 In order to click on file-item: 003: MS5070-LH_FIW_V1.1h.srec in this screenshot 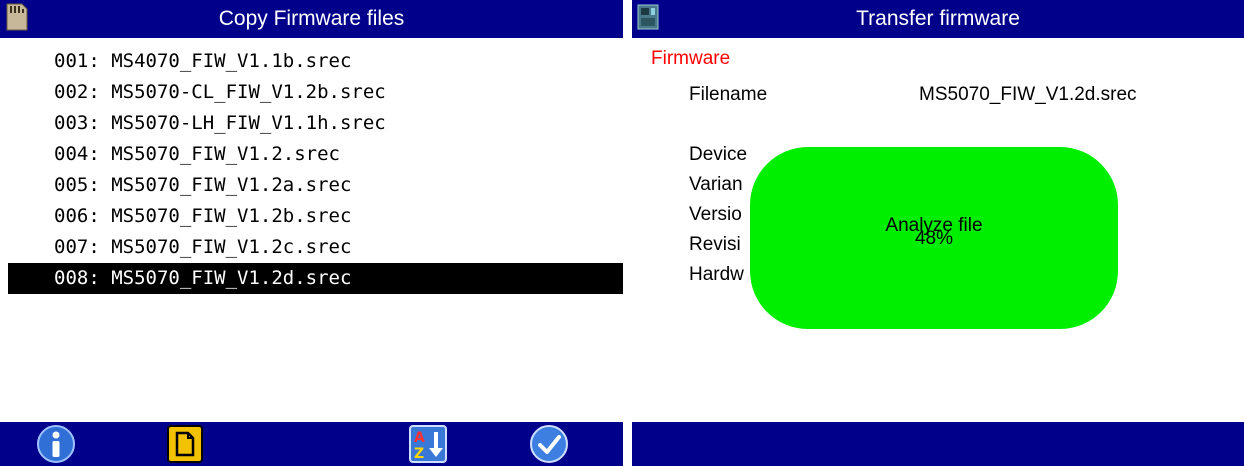, I will do `click(315, 123)`.